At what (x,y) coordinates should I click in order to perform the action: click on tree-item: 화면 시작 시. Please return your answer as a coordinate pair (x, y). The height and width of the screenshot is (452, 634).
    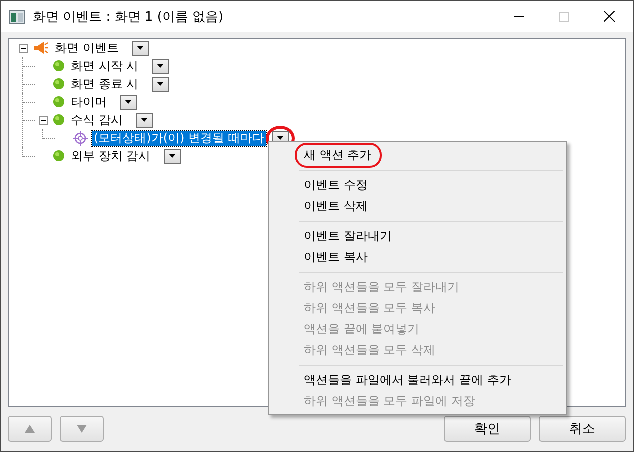
    Looking at the image, I should click on (105, 66).